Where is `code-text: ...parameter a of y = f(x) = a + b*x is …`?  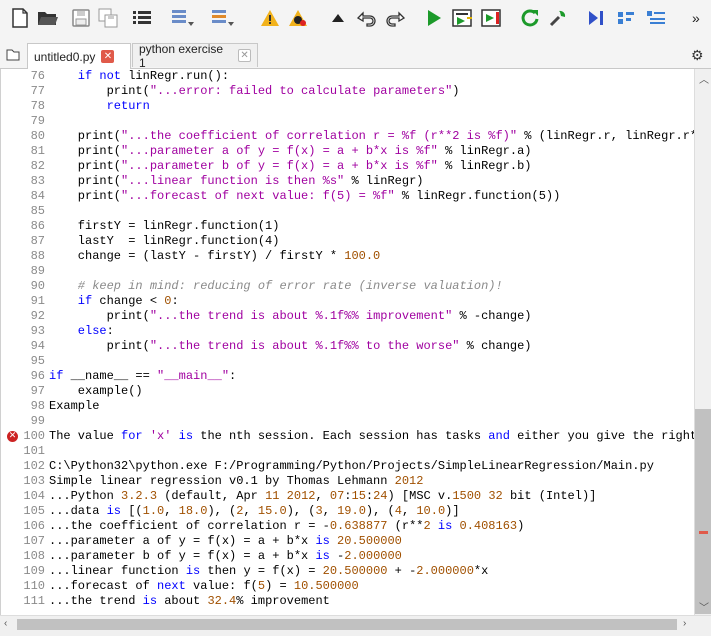
code-text: ...parameter a of y = f(x) = a + b*x is … is located at coordinates (225, 541).